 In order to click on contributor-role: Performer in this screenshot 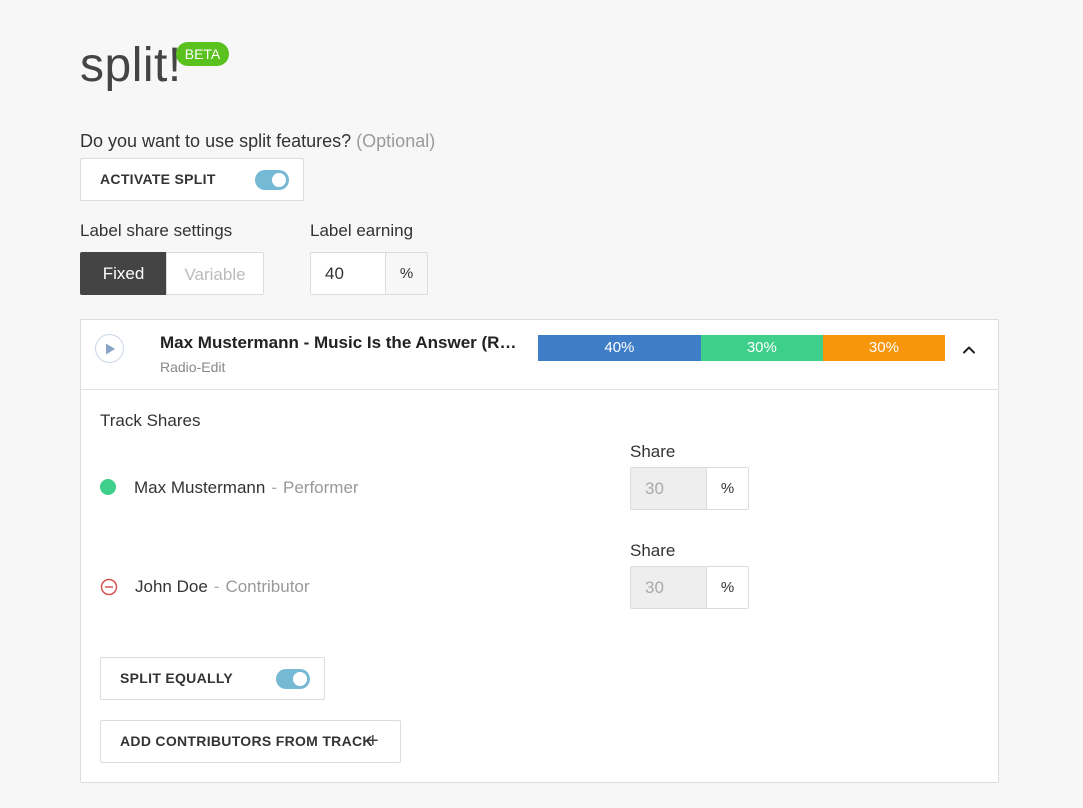, I will do `click(321, 487)`.